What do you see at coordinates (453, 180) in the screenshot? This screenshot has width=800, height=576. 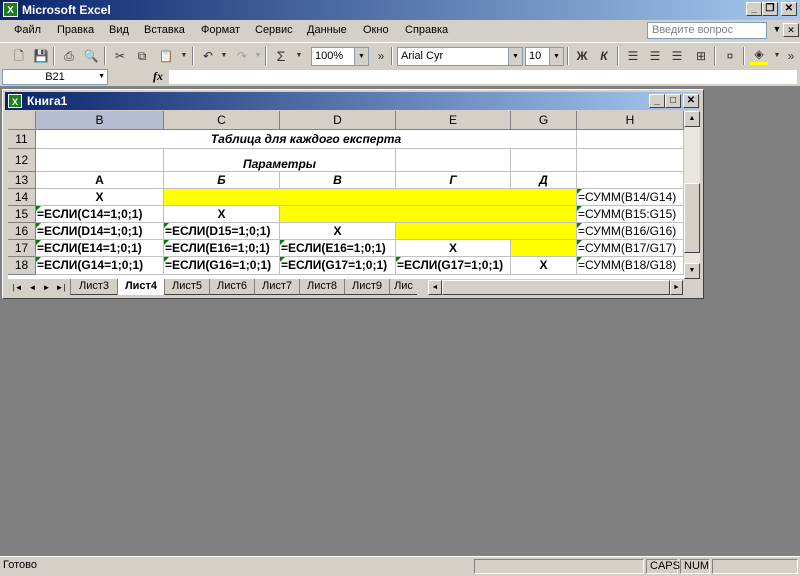 I see `param-header-g: Г` at bounding box center [453, 180].